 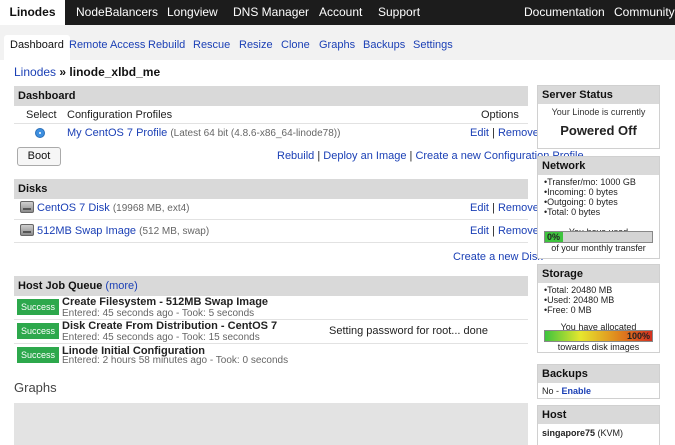 What do you see at coordinates (638, 336) in the screenshot?
I see `storage-percent: 100%` at bounding box center [638, 336].